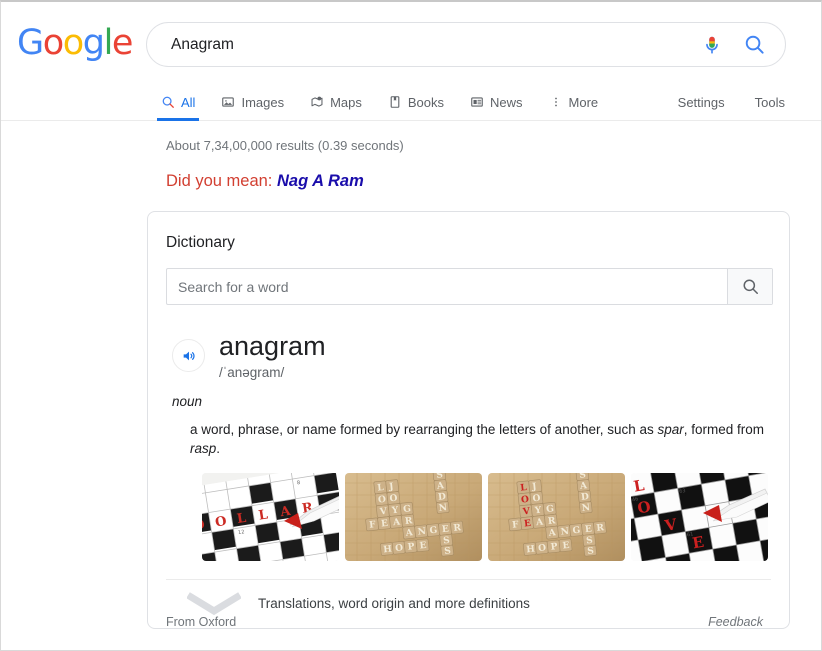  I want to click on definition-suffix: ., so click(218, 448).